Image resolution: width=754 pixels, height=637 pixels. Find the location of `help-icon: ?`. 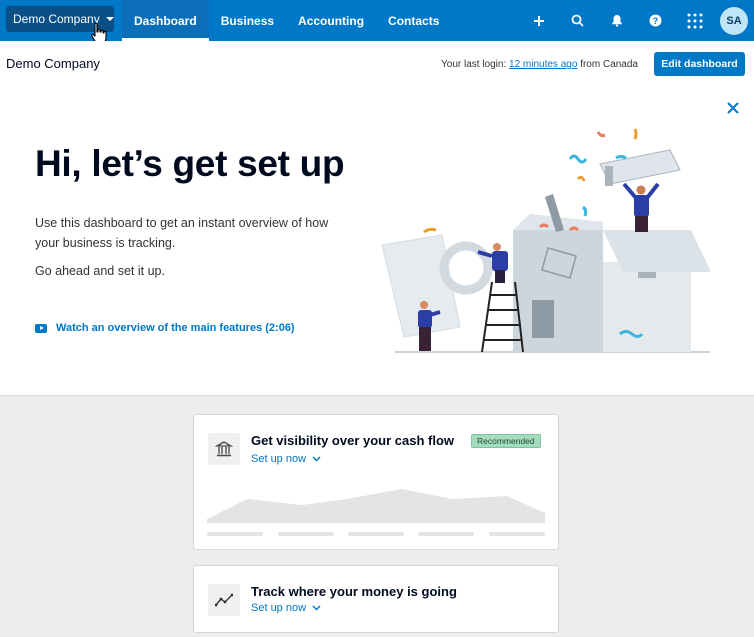

help-icon: ? is located at coordinates (655, 20).